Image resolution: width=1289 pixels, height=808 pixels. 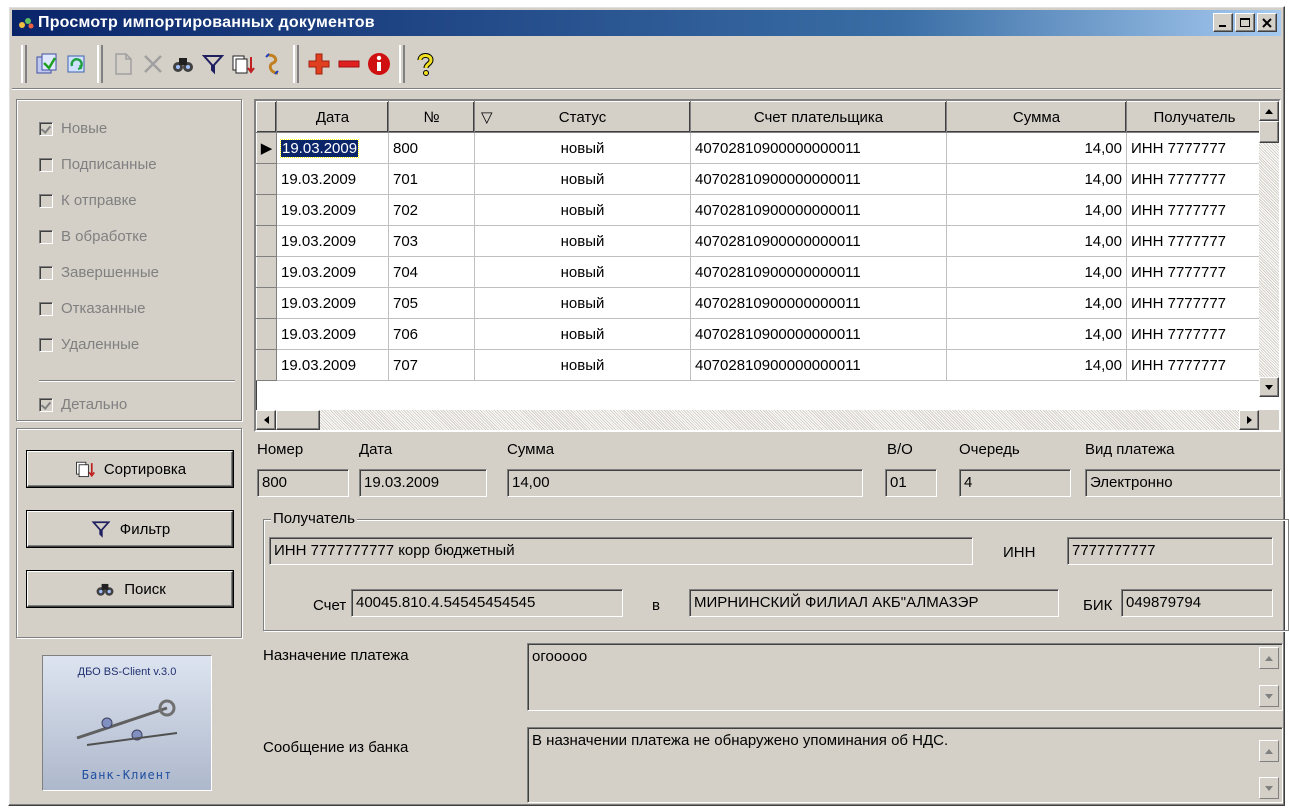 What do you see at coordinates (266, 148) in the screenshot?
I see `current-row-indicator: ▶` at bounding box center [266, 148].